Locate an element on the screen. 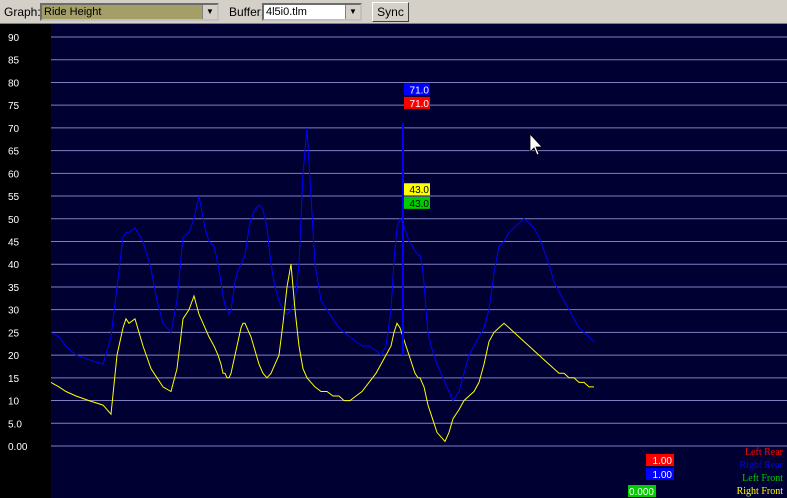 The image size is (787, 498). y-tick-label: 15 is located at coordinates (14, 379).